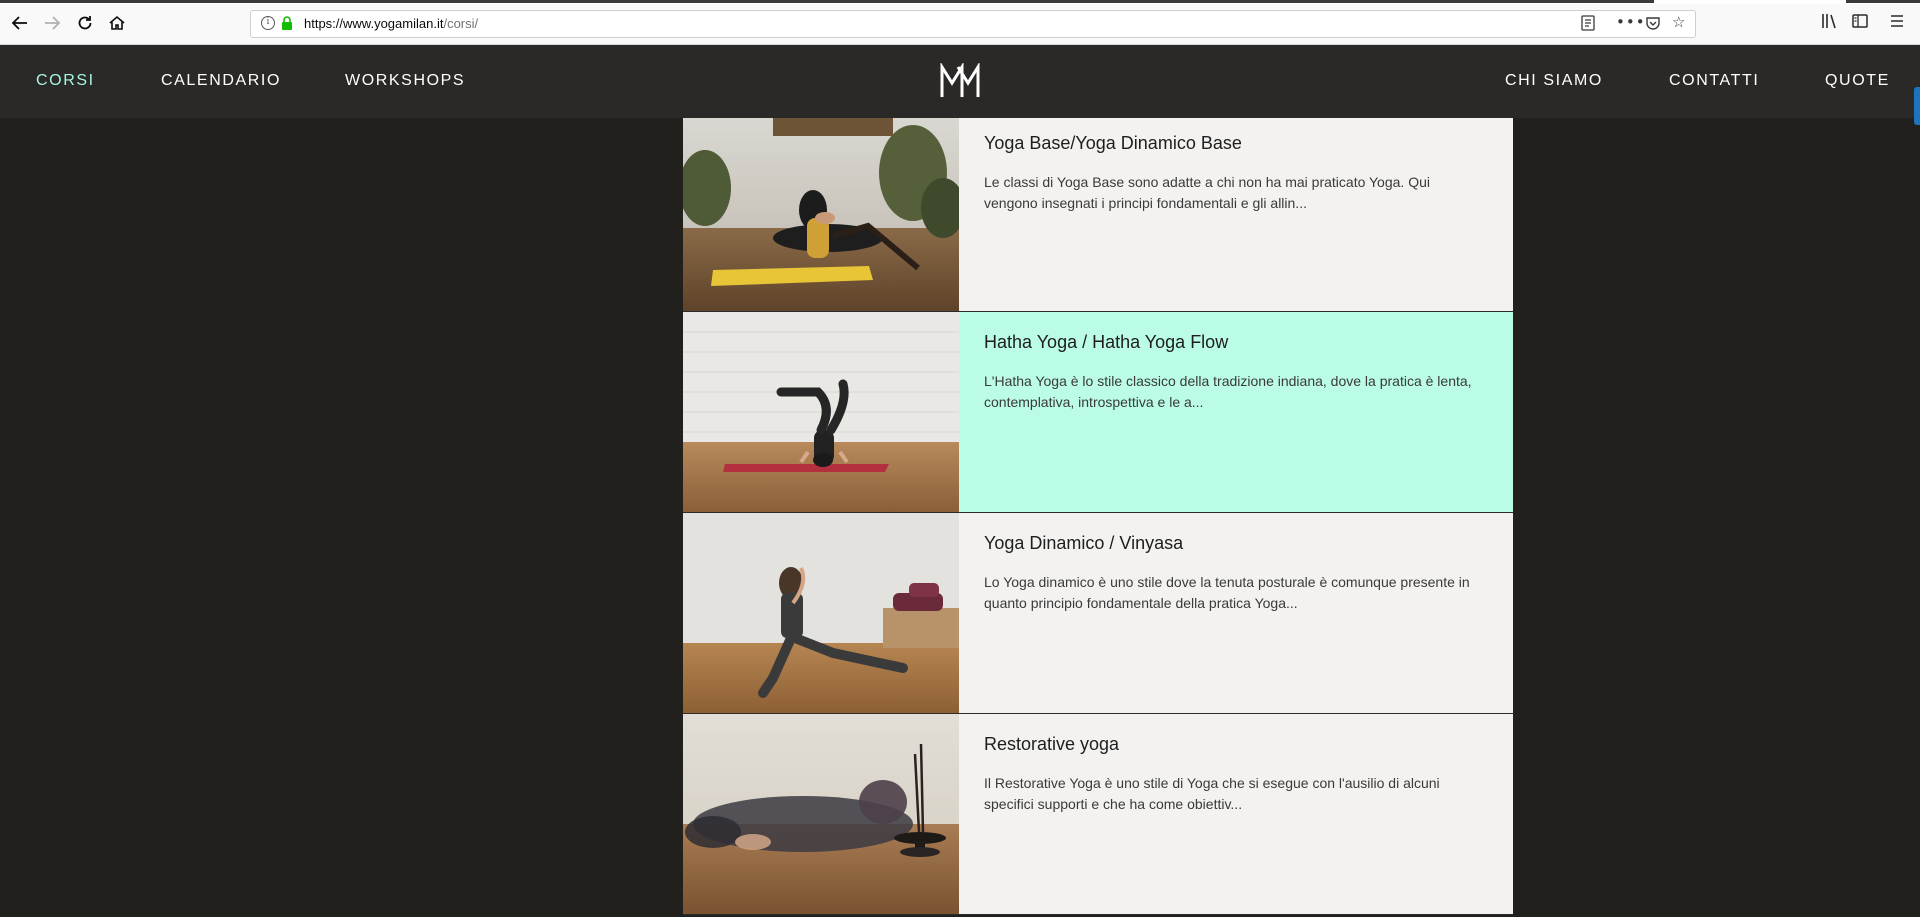 This screenshot has height=917, width=1920. Describe the element at coordinates (374, 23) in the screenshot. I see `url-domain: https://www.yogamilan.it` at that location.